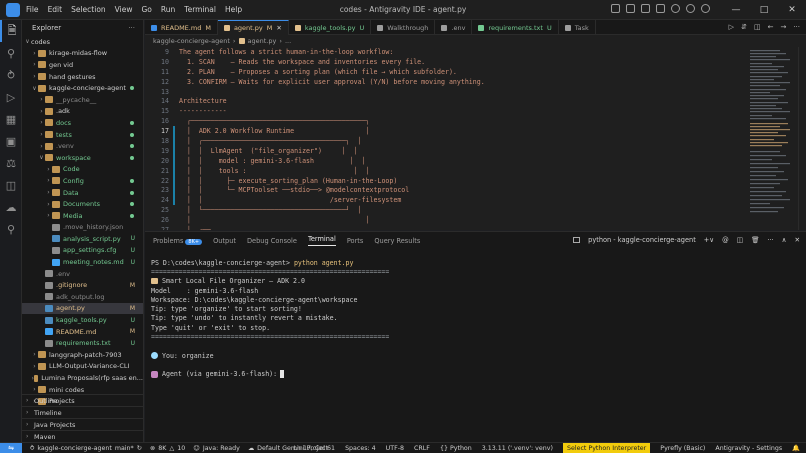 This screenshot has height=453, width=806. Describe the element at coordinates (88, 9) in the screenshot. I see `menu-item-selection: Selection` at that location.